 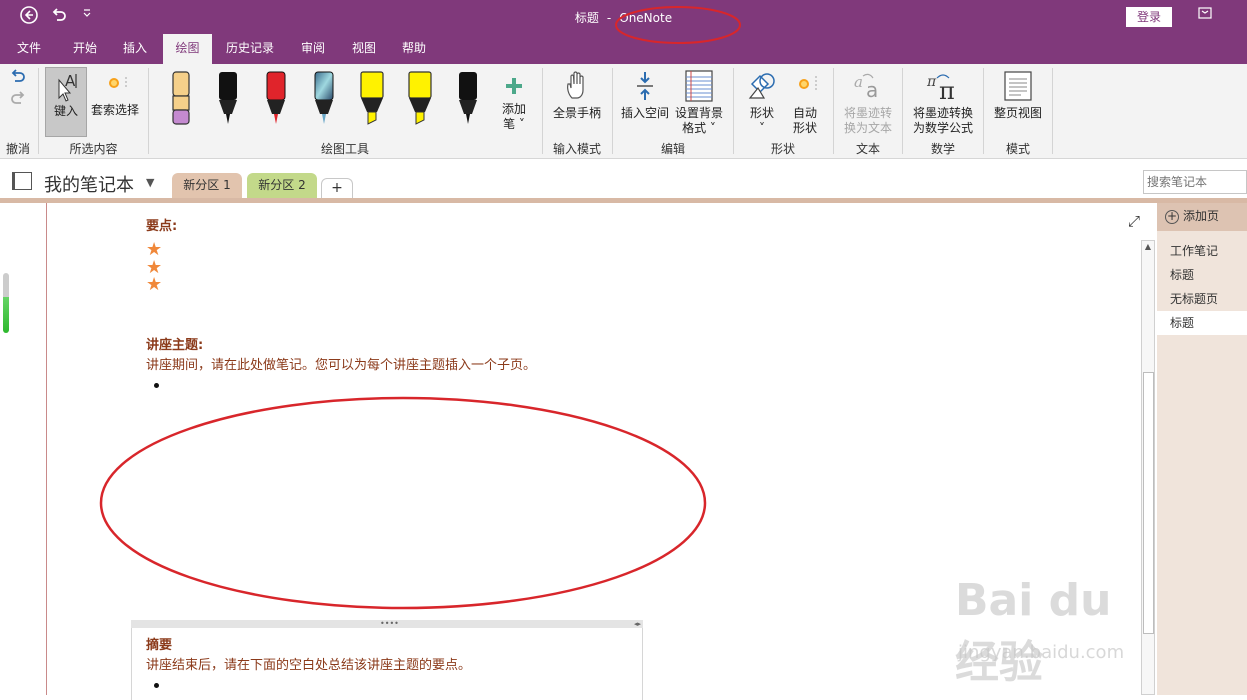 I want to click on pen-black-icon, so click(x=228, y=99).